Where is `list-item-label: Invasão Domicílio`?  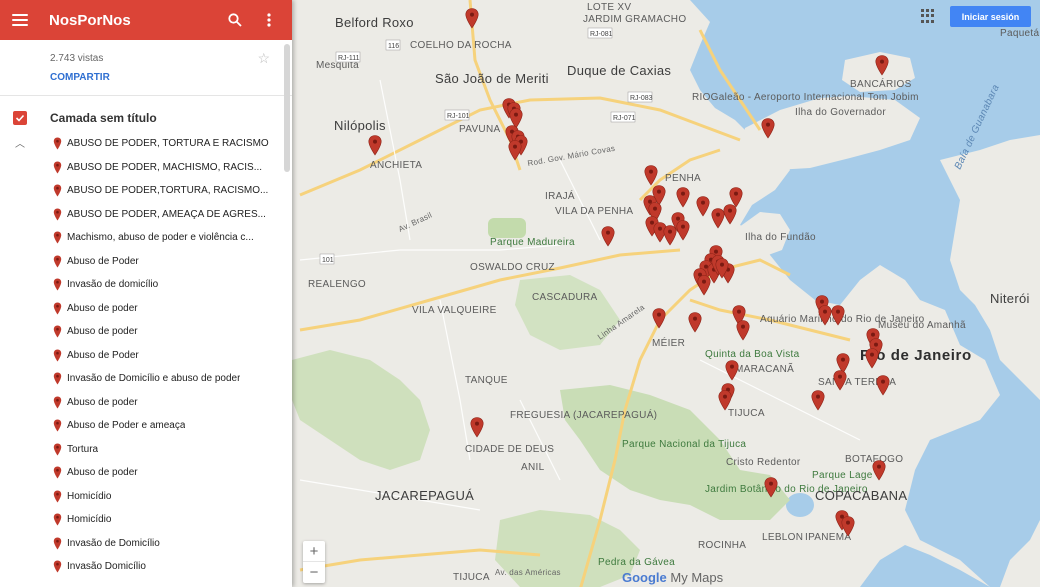 list-item-label: Invasão Domicílio is located at coordinates (106, 567).